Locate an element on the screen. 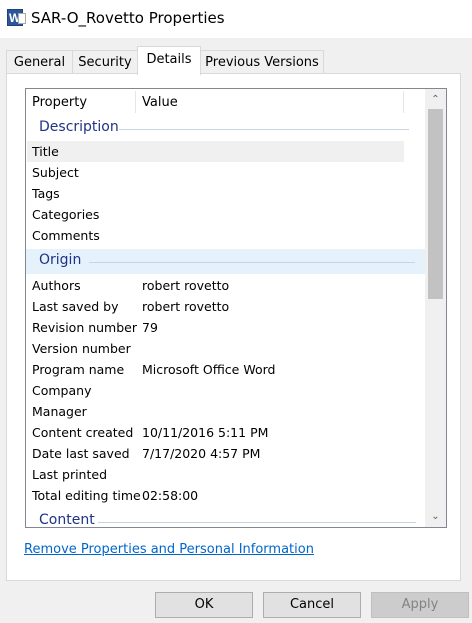  group-content: Content is located at coordinates (226, 518).